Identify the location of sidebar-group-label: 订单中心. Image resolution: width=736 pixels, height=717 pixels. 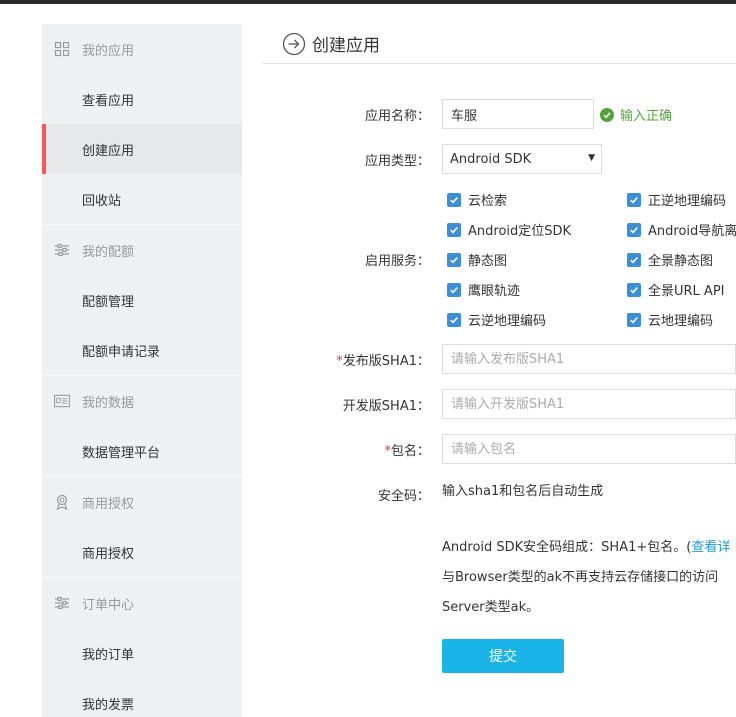
(108, 605).